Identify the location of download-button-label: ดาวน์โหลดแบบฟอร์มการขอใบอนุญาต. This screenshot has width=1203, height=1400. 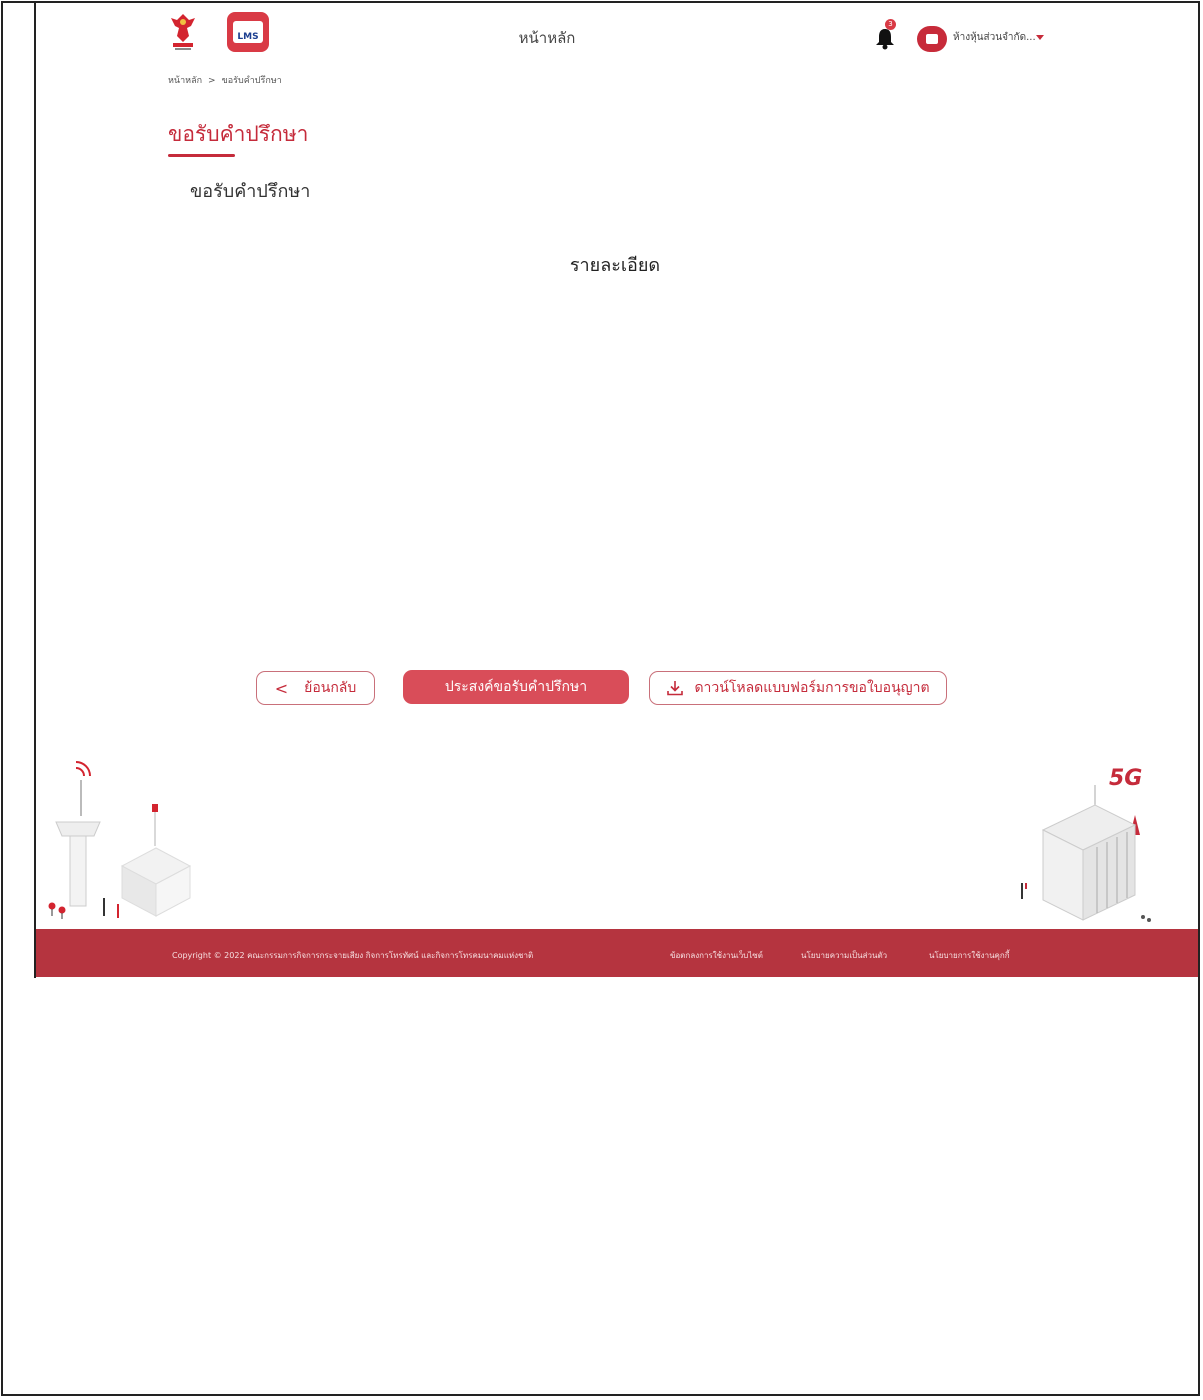
(812, 688).